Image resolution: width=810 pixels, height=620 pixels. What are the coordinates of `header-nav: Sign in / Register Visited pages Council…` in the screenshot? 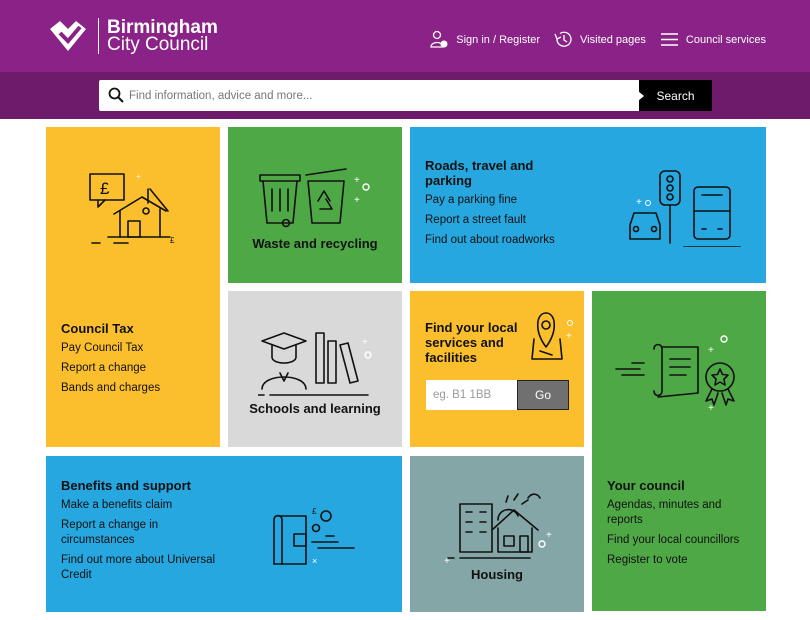 It's located at (591, 39).